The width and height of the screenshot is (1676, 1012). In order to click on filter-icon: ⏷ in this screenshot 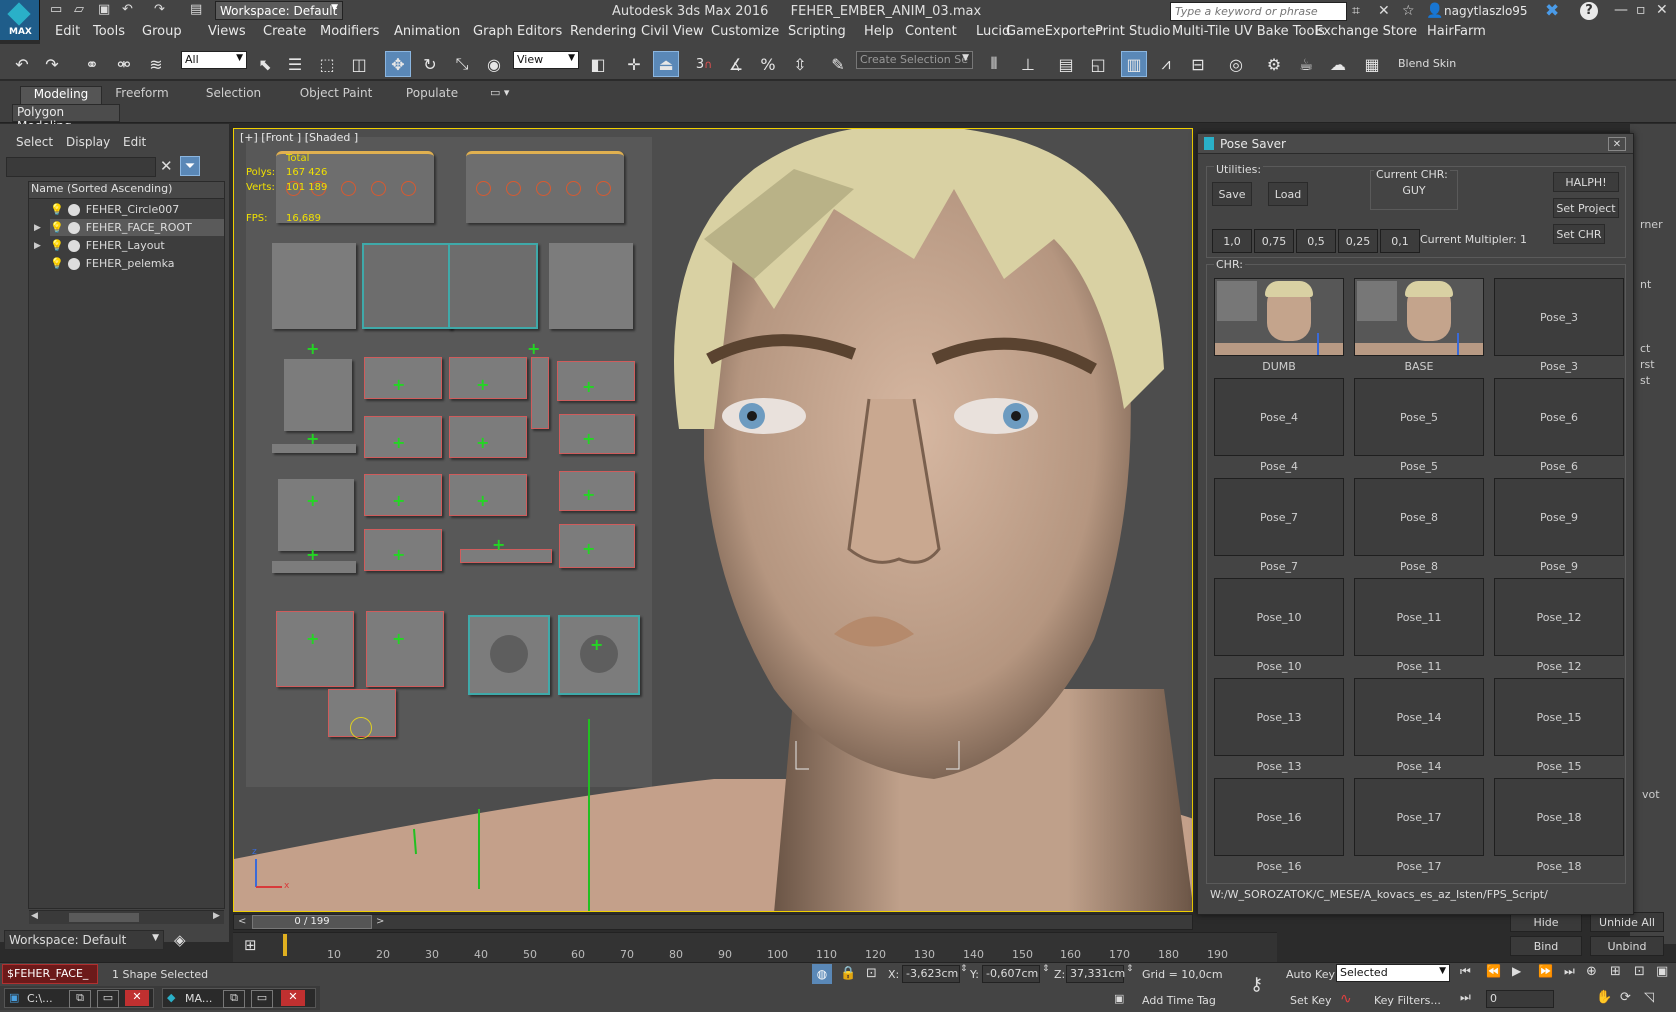, I will do `click(190, 166)`.